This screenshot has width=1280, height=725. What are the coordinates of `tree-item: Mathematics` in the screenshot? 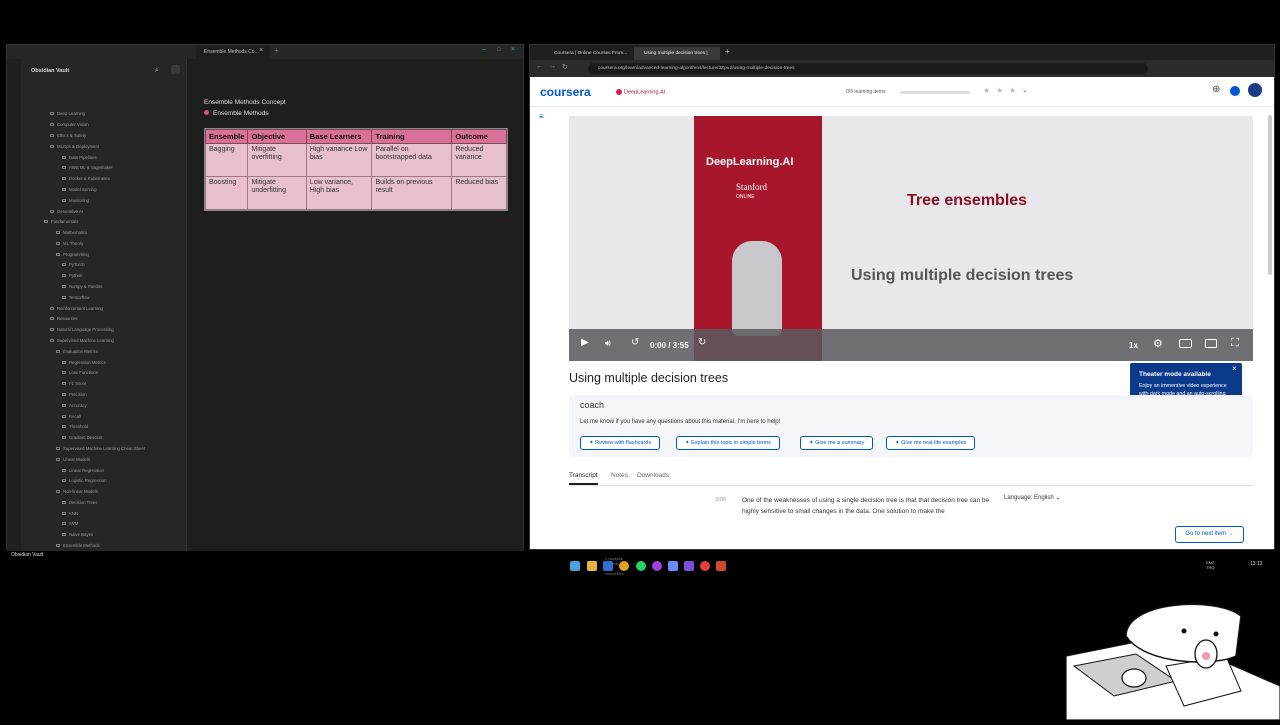 It's located at (71, 232).